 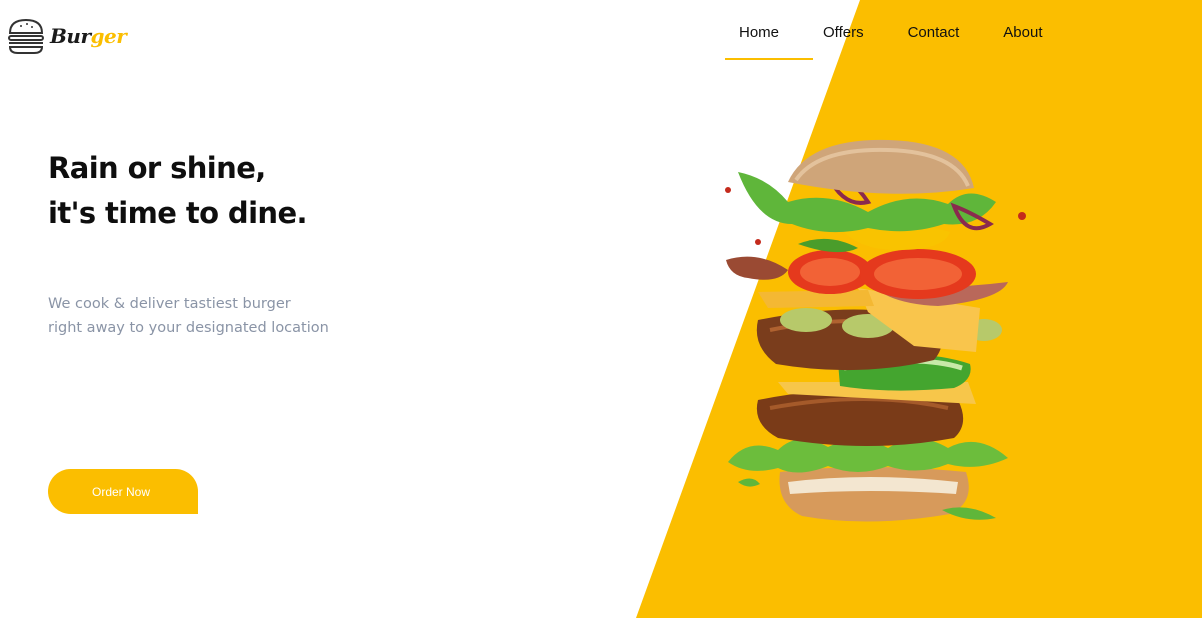 I want to click on burger-icon, so click(x=26, y=36).